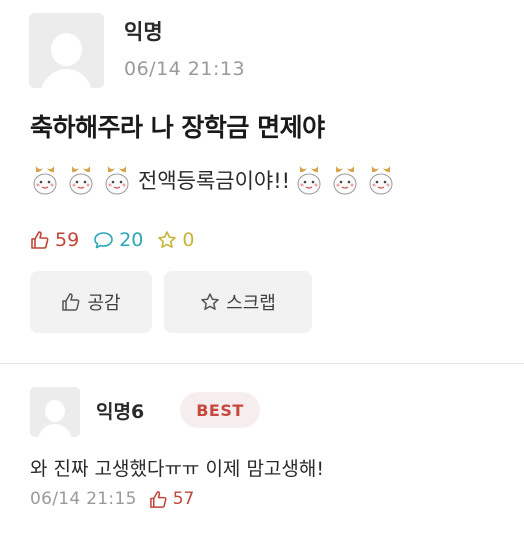  I want to click on post-stats: 59 20 0, so click(119, 240).